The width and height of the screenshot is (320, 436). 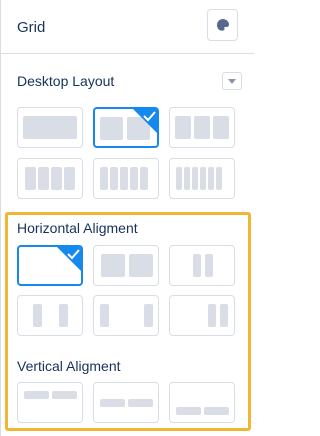 I want to click on halign-option-center, so click(x=202, y=265).